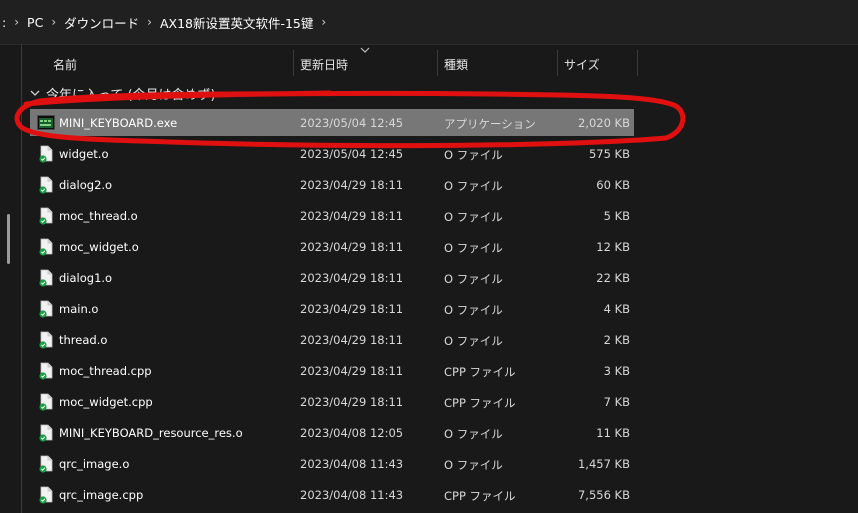 The width and height of the screenshot is (858, 513). I want to click on file-name: qrc_image.cpp, so click(101, 495).